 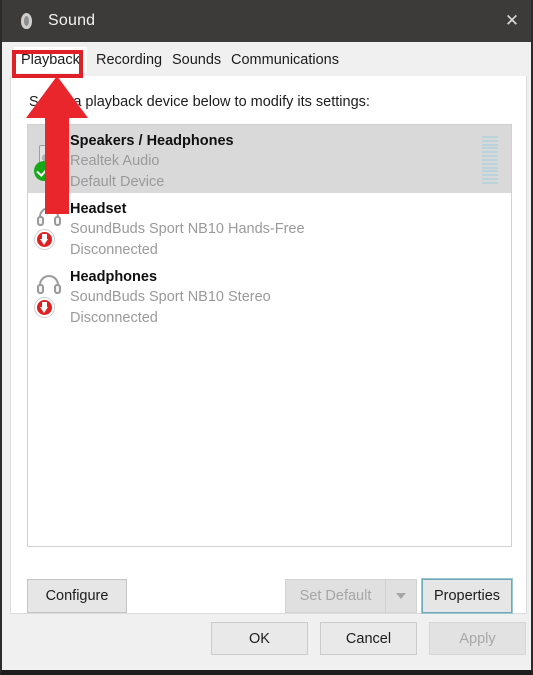 I want to click on device-driver: SoundBuds Sport NB10 Hands-Free, so click(x=187, y=229).